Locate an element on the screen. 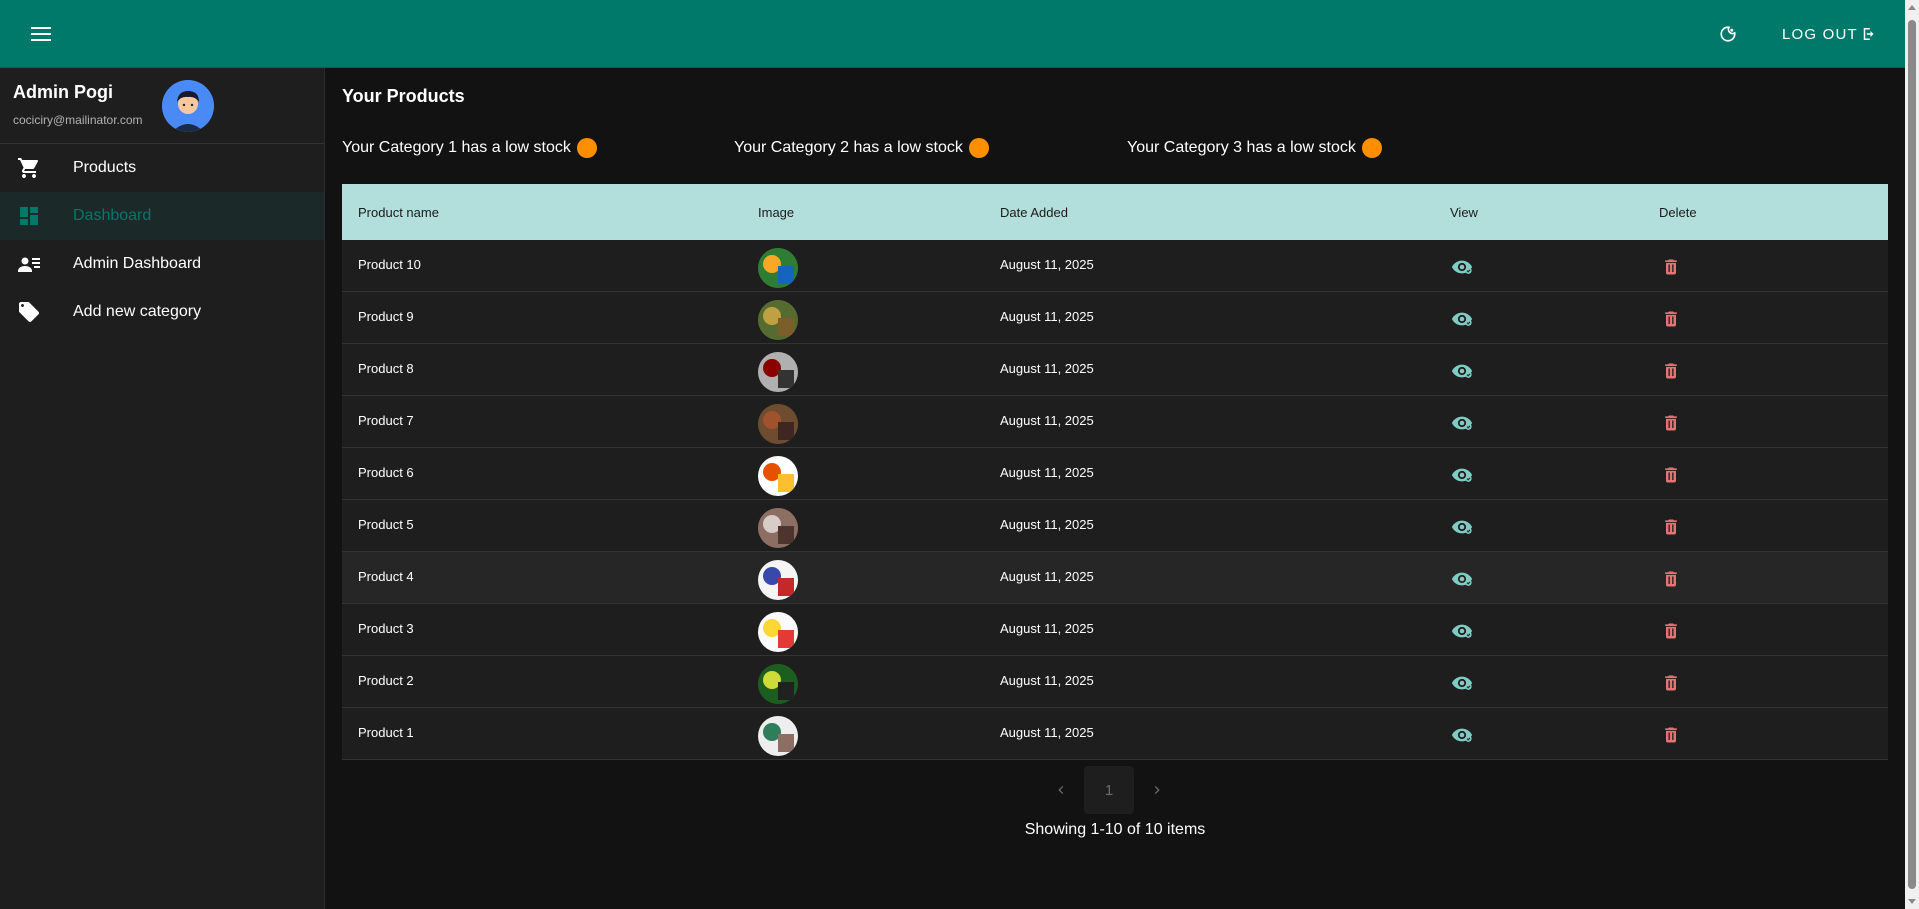 Image resolution: width=1919 pixels, height=909 pixels. sidebar-item-add-category: Add new category is located at coordinates (162, 312).